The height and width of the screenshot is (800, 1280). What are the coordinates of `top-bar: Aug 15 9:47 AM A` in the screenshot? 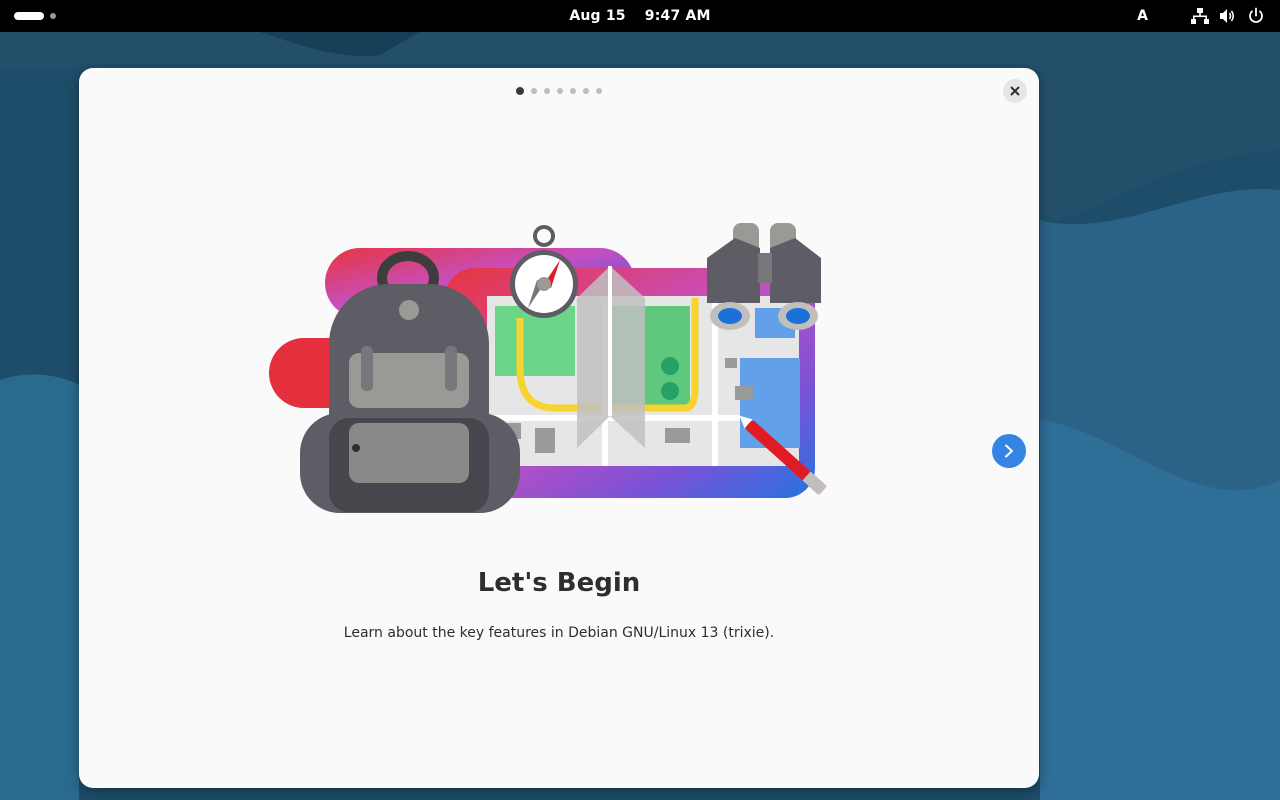 It's located at (640, 16).